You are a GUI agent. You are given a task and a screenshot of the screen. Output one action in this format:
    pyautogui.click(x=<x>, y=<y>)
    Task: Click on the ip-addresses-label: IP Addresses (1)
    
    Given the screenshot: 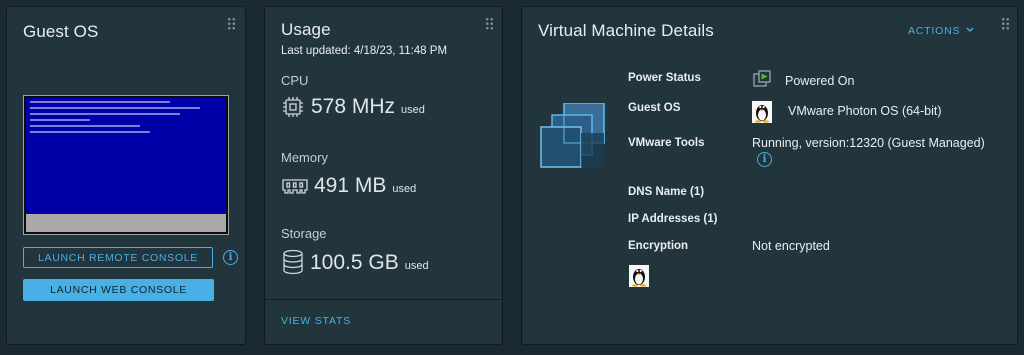 What is the action you would take?
    pyautogui.click(x=672, y=219)
    